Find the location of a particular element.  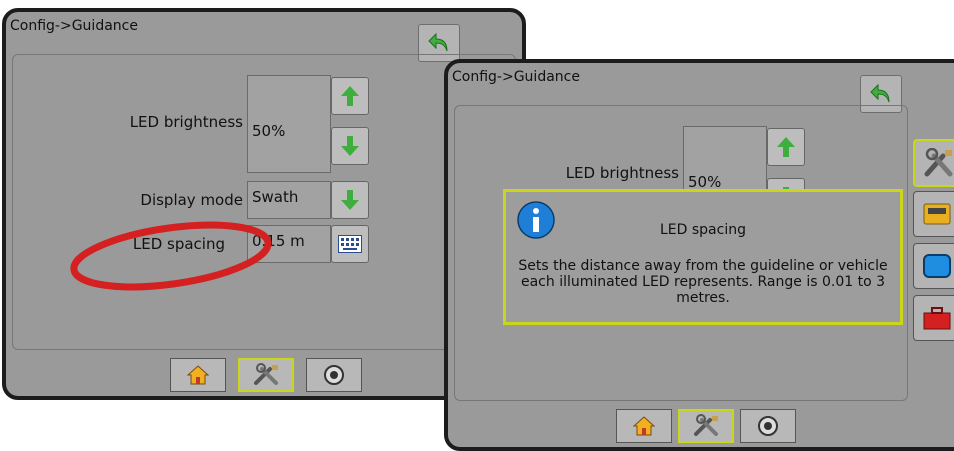

console-icon is located at coordinates (937, 214).